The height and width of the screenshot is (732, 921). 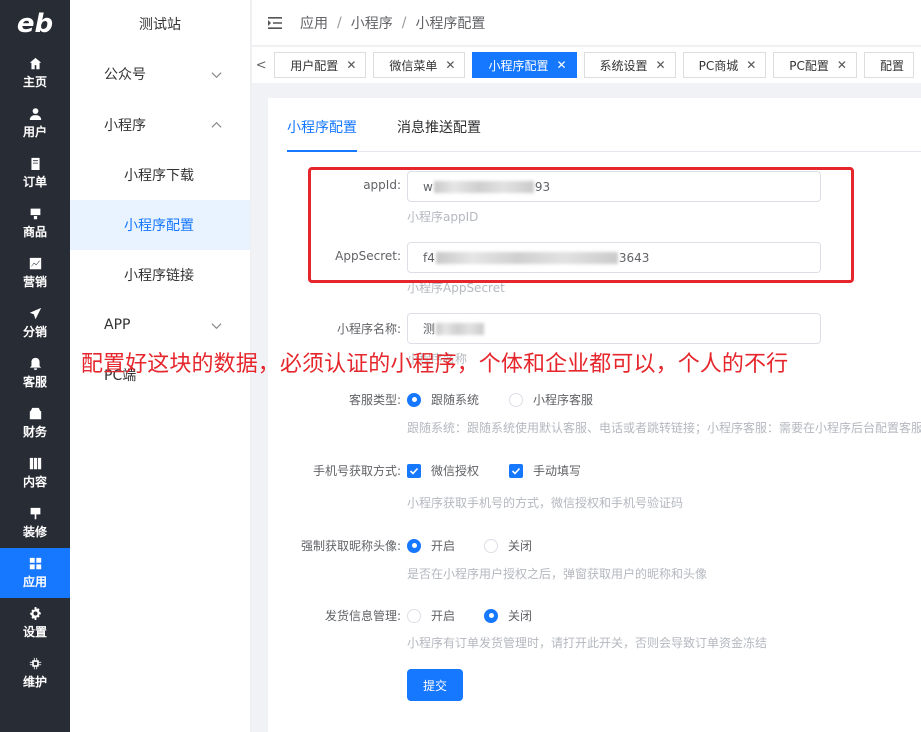 I want to click on menu-group-miniprogram: 小程序, so click(x=160, y=125).